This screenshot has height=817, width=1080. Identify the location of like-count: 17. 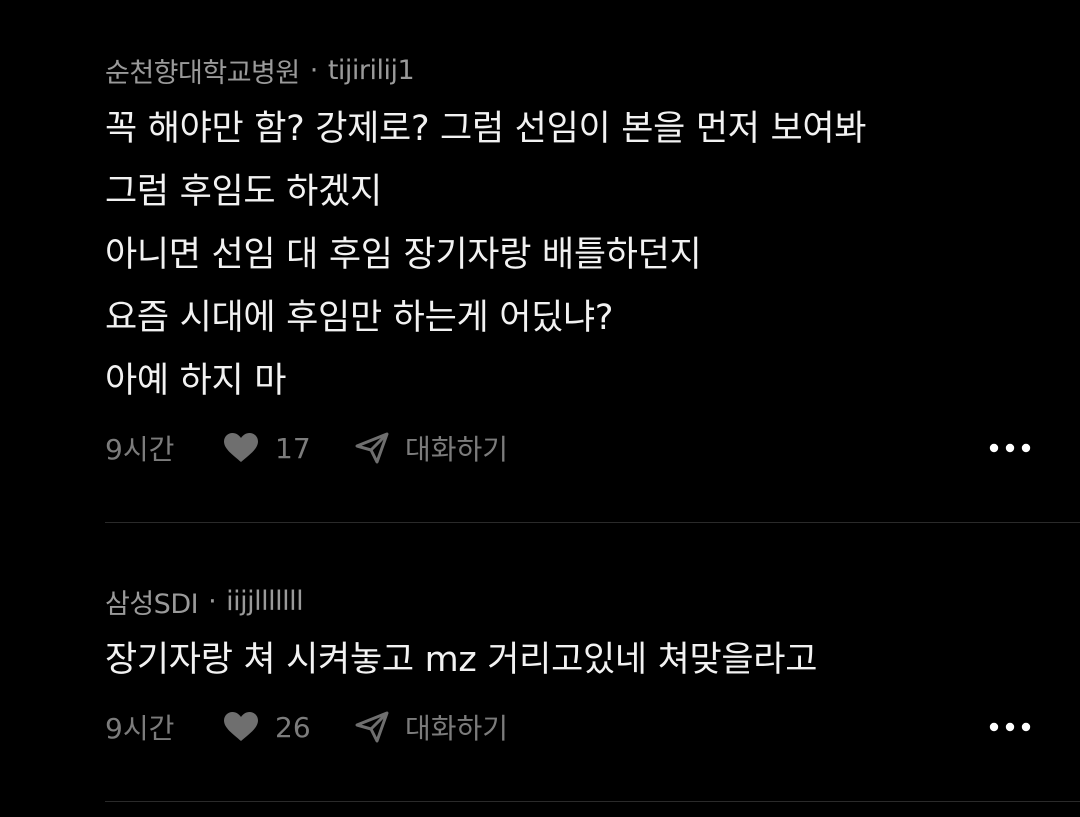
(293, 448).